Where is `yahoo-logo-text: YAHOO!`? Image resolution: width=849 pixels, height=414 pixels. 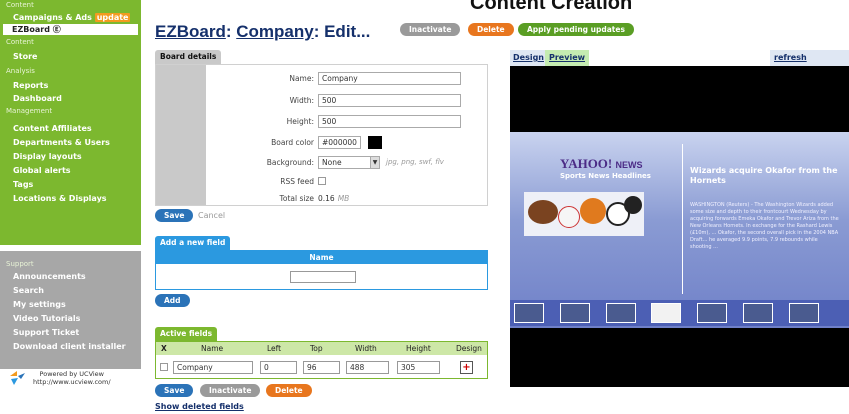
yahoo-logo-text: YAHOO! is located at coordinates (586, 163).